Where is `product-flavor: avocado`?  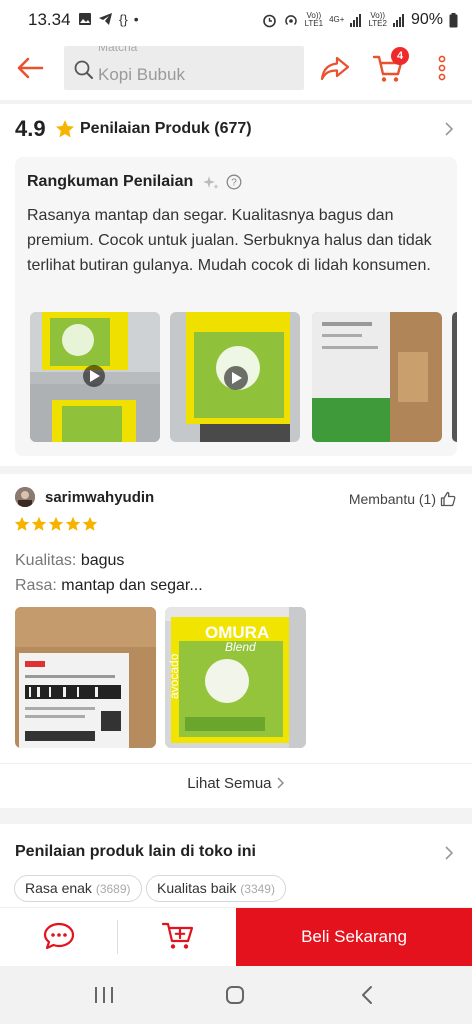 product-flavor: avocado is located at coordinates (174, 676).